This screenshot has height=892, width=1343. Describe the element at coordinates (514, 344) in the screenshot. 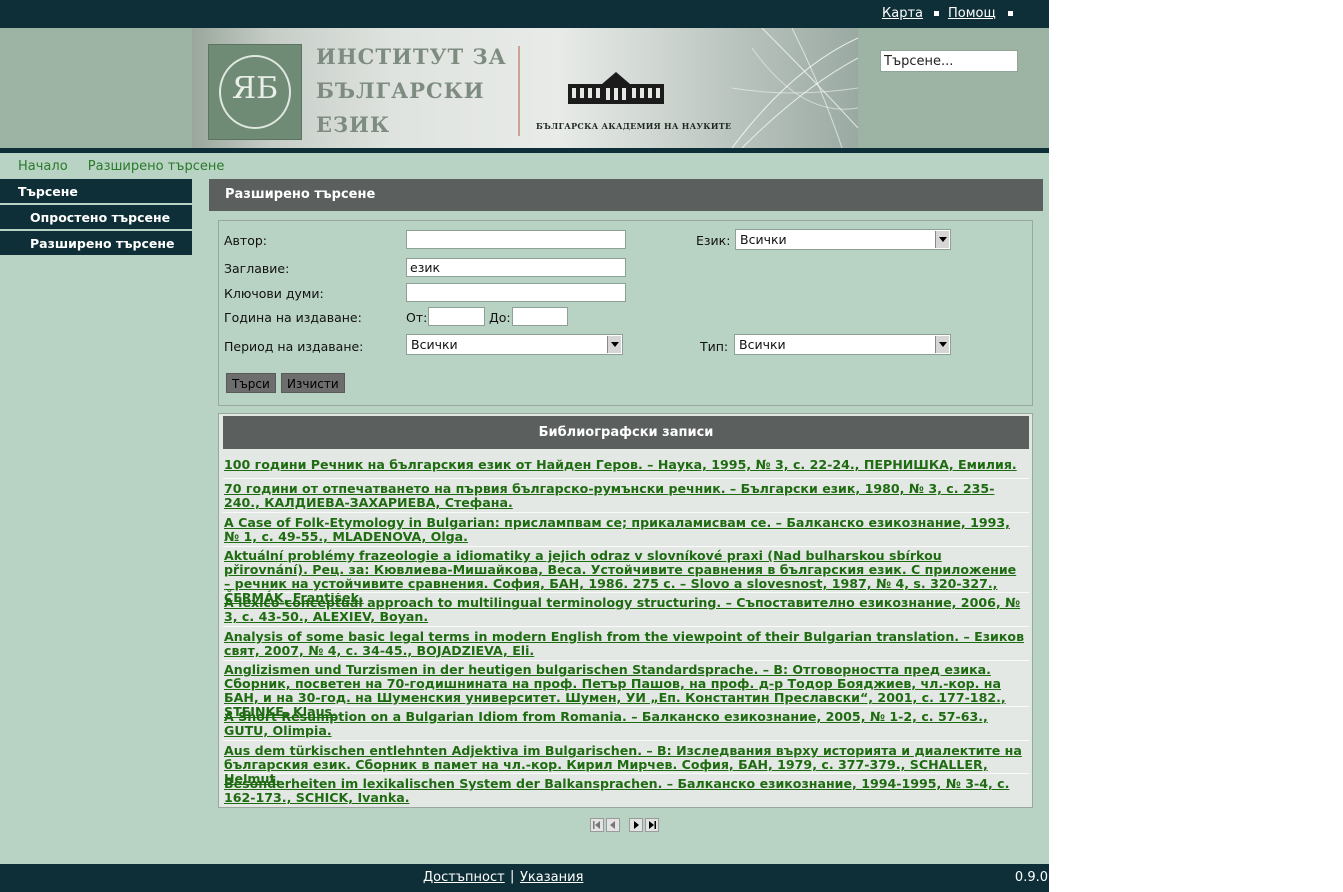

I see `period-select: Всички` at that location.